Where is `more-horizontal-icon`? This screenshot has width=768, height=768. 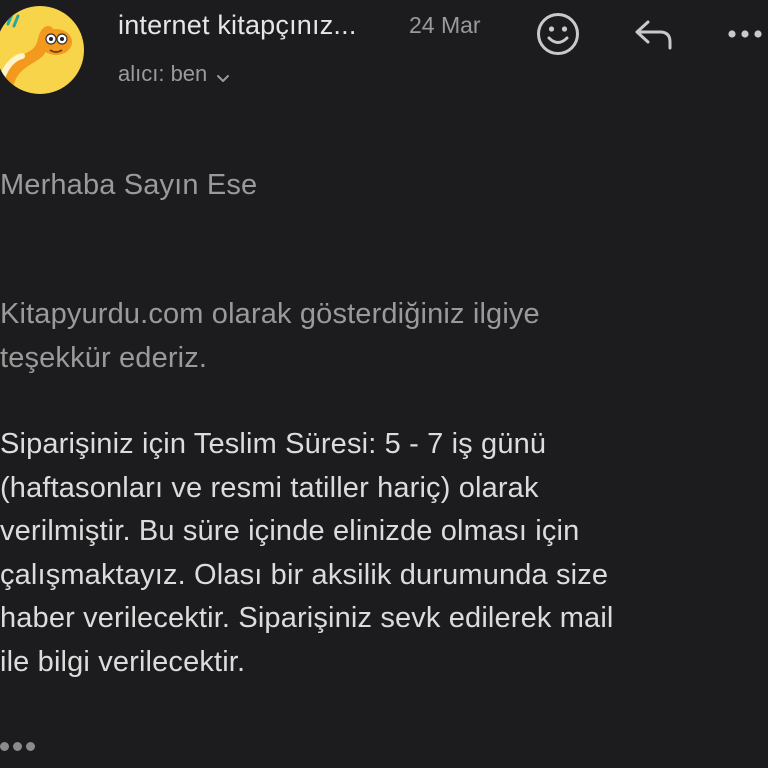
more-horizontal-icon is located at coordinates (745, 34).